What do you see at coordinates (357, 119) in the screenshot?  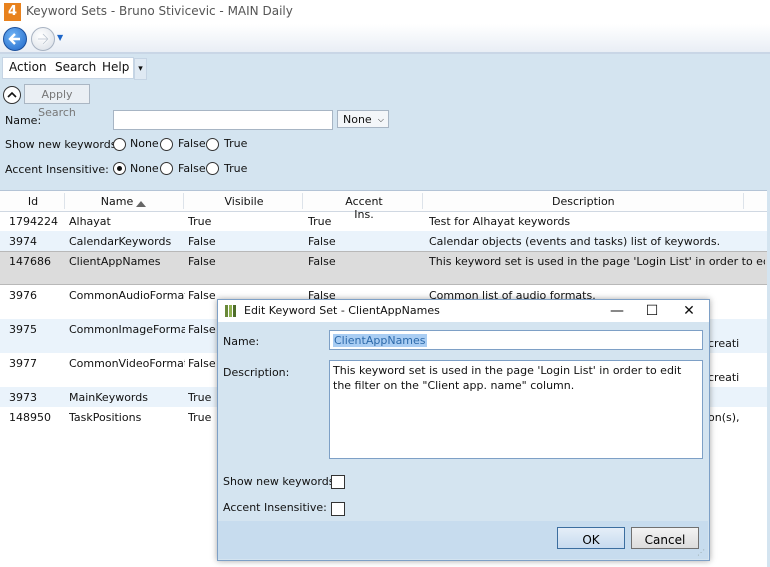 I see `name-filter-value: None` at bounding box center [357, 119].